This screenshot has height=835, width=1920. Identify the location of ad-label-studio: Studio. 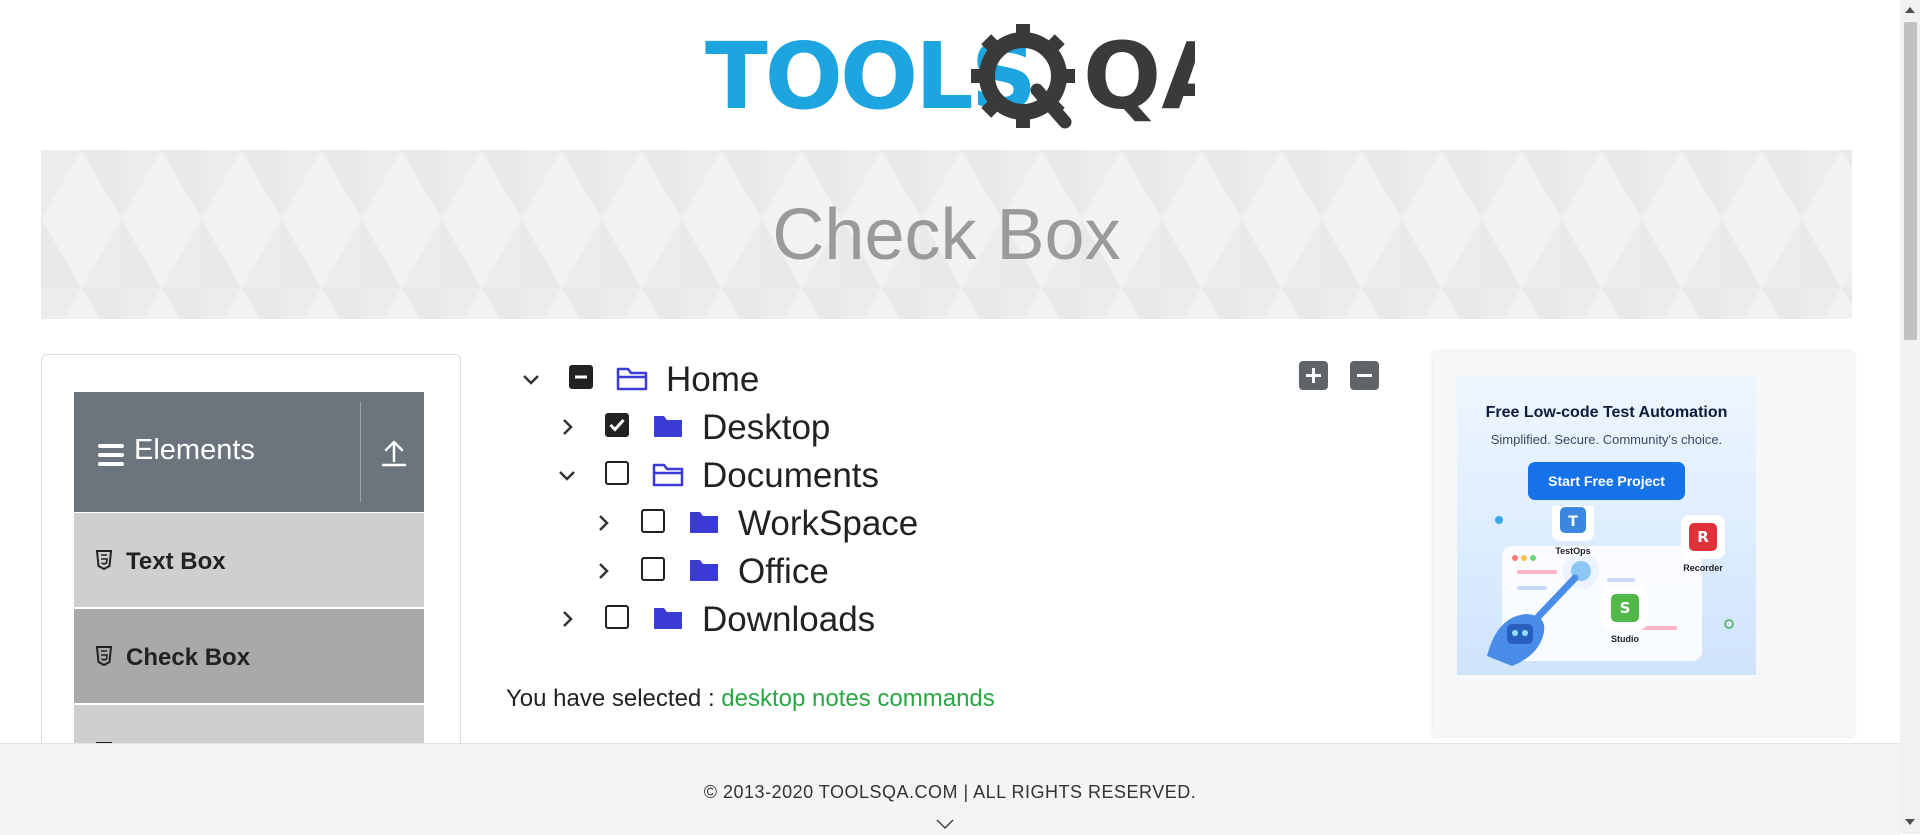
(1625, 639).